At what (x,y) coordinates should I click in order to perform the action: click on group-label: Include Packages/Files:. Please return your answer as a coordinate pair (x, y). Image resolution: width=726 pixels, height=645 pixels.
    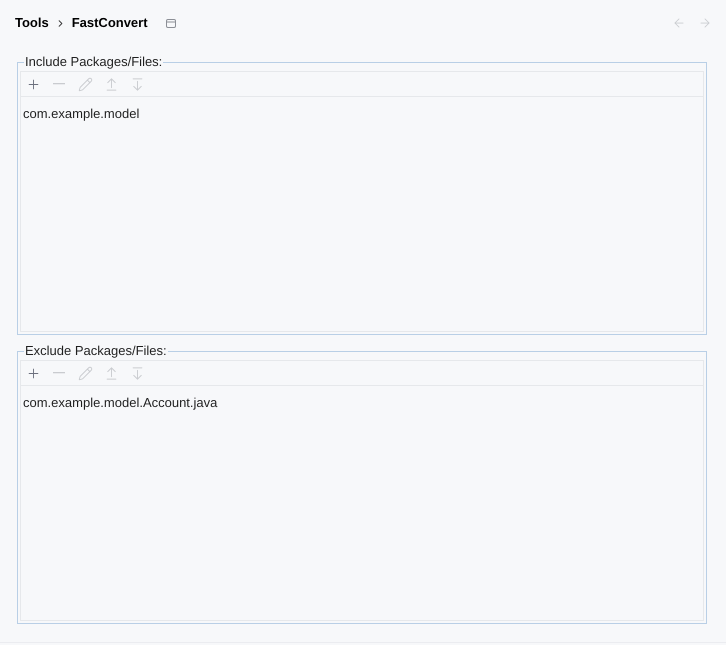
    Looking at the image, I should click on (94, 62).